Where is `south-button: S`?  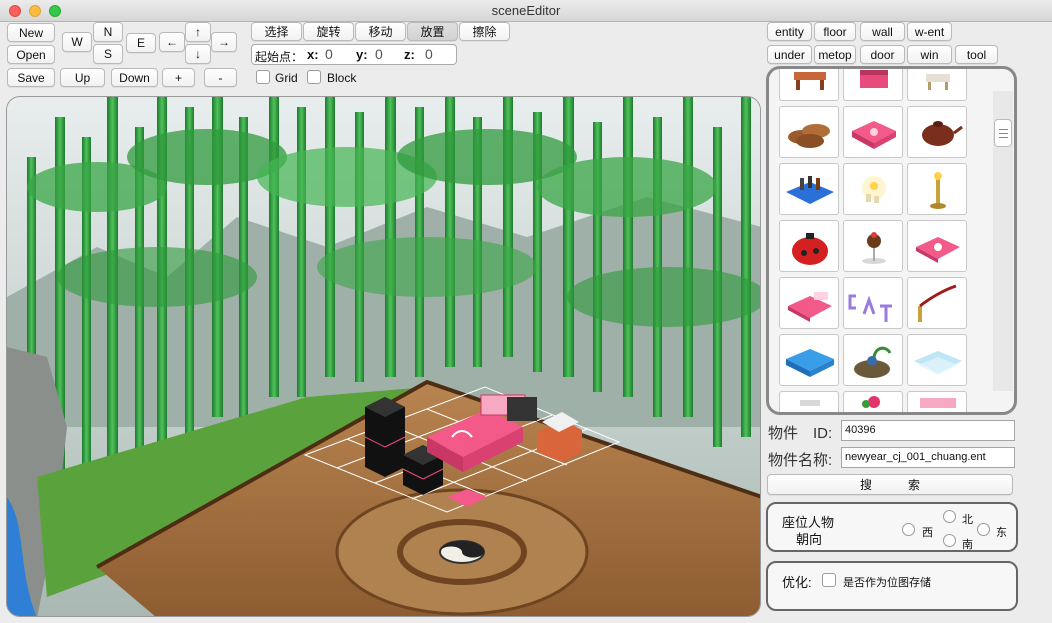 south-button: S is located at coordinates (108, 54).